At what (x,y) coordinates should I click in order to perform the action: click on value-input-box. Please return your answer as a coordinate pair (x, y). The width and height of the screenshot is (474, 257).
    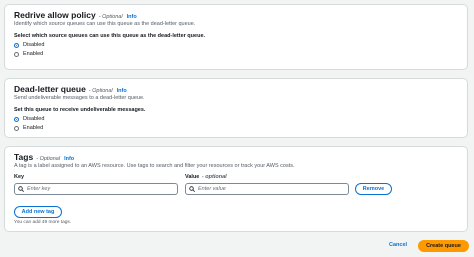
    Looking at the image, I should click on (267, 189).